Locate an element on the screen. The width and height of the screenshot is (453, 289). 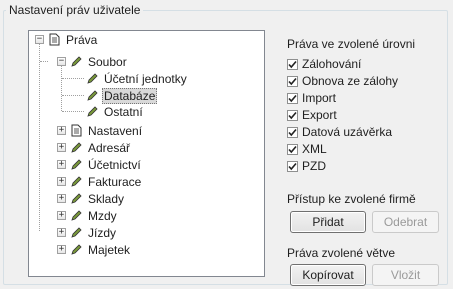
checkbox-label: Export is located at coordinates (319, 115).